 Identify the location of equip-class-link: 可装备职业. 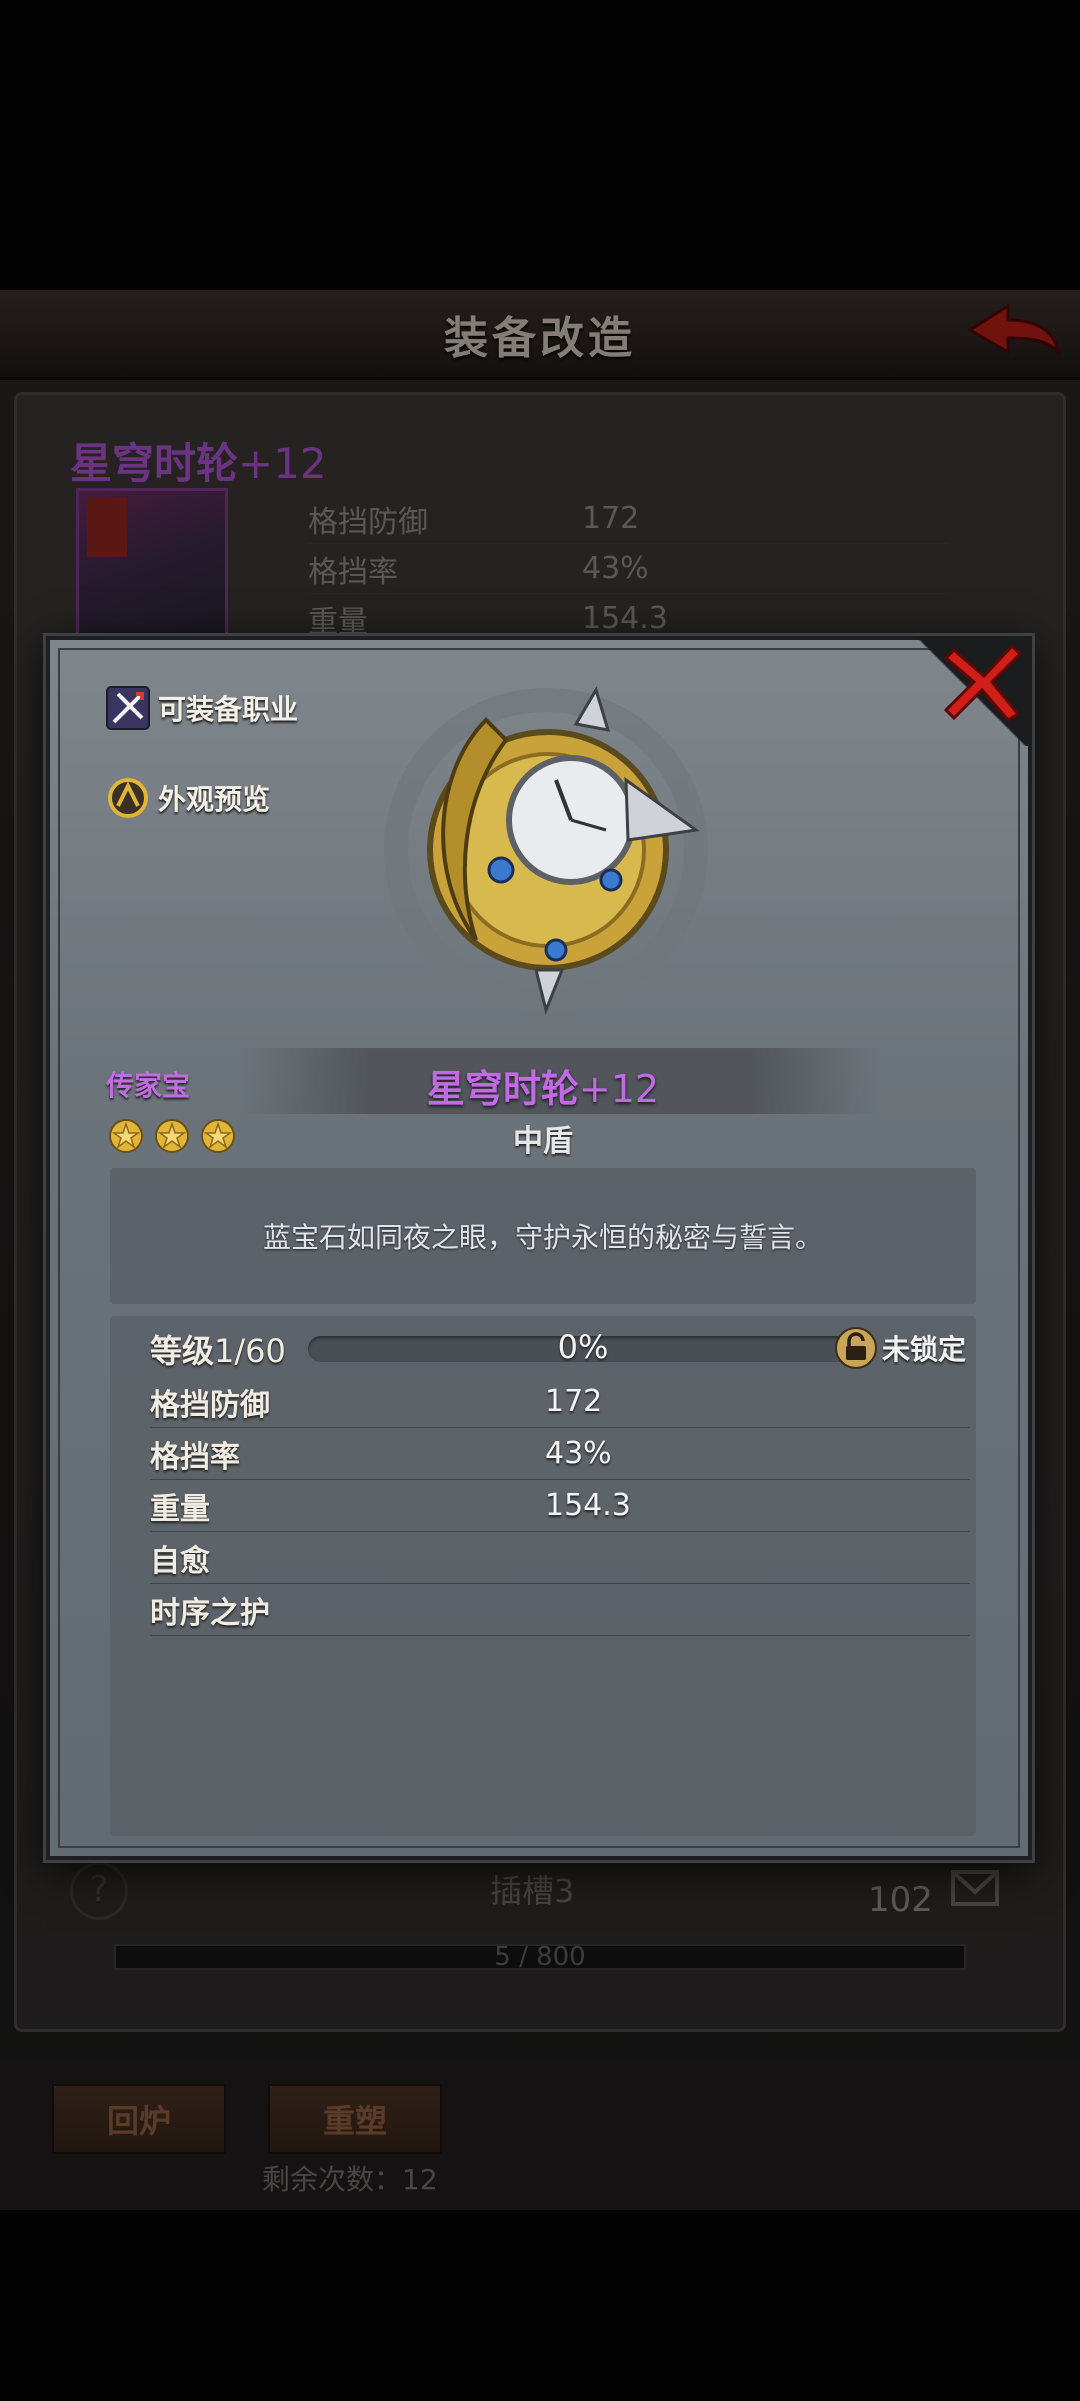
(202, 708).